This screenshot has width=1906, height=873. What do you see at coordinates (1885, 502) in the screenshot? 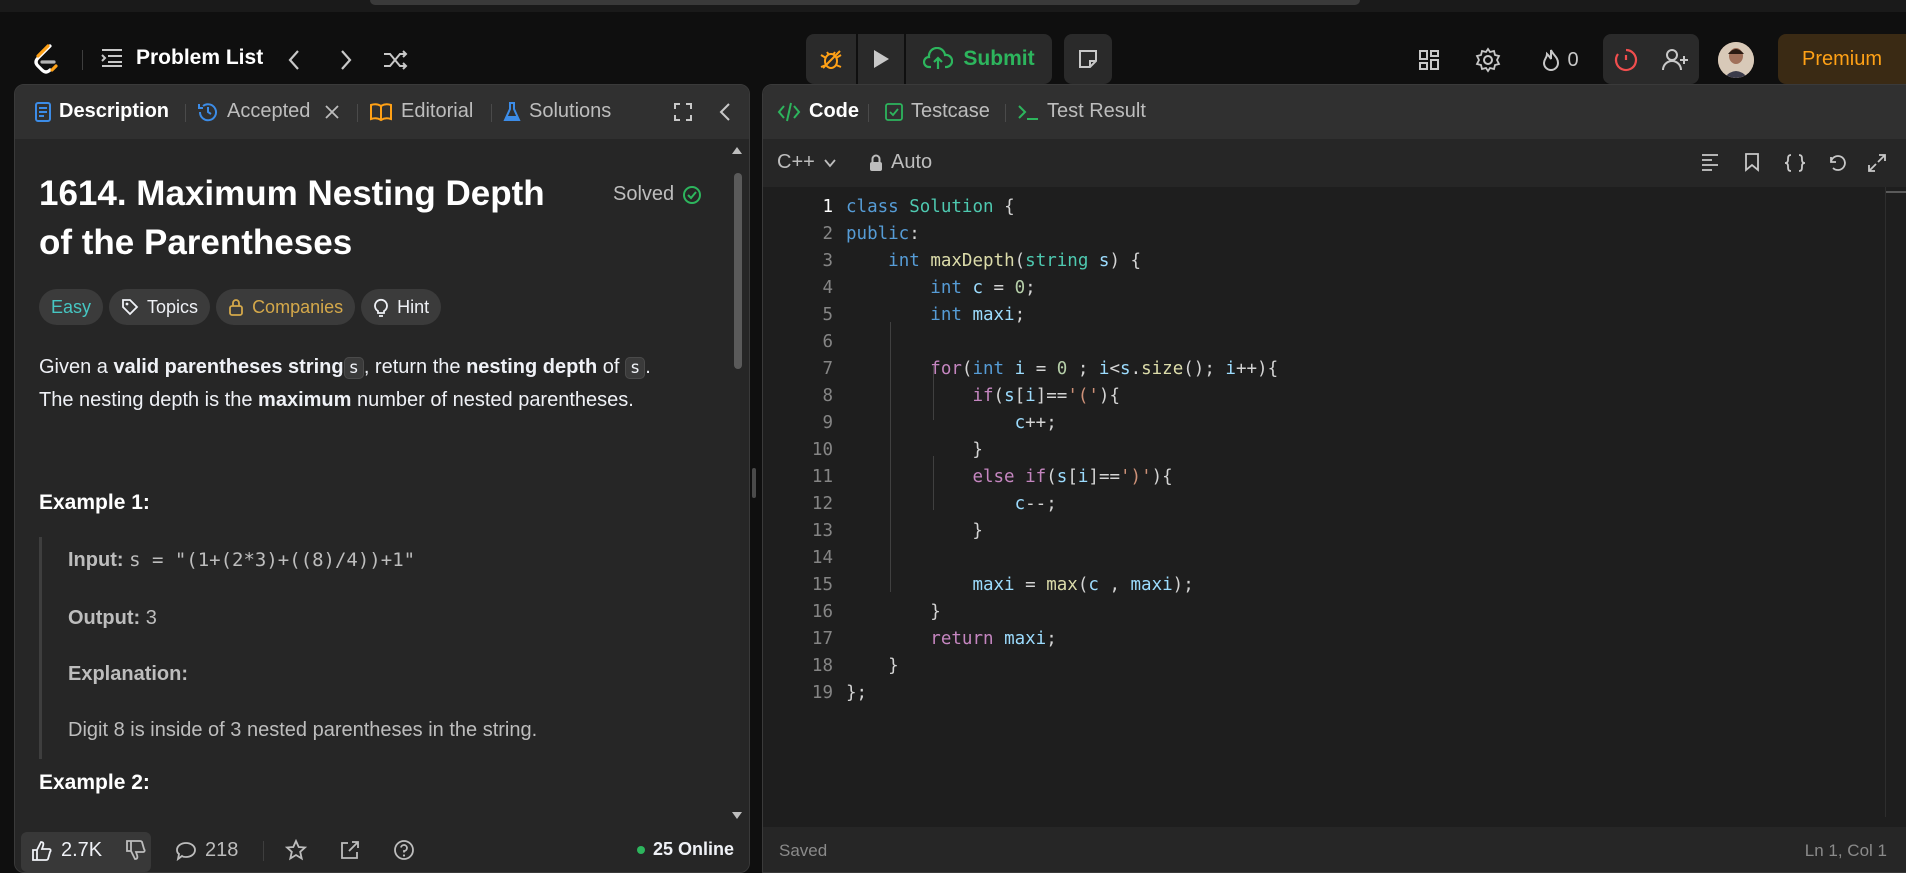
I see `editor-scrollbar-track` at bounding box center [1885, 502].